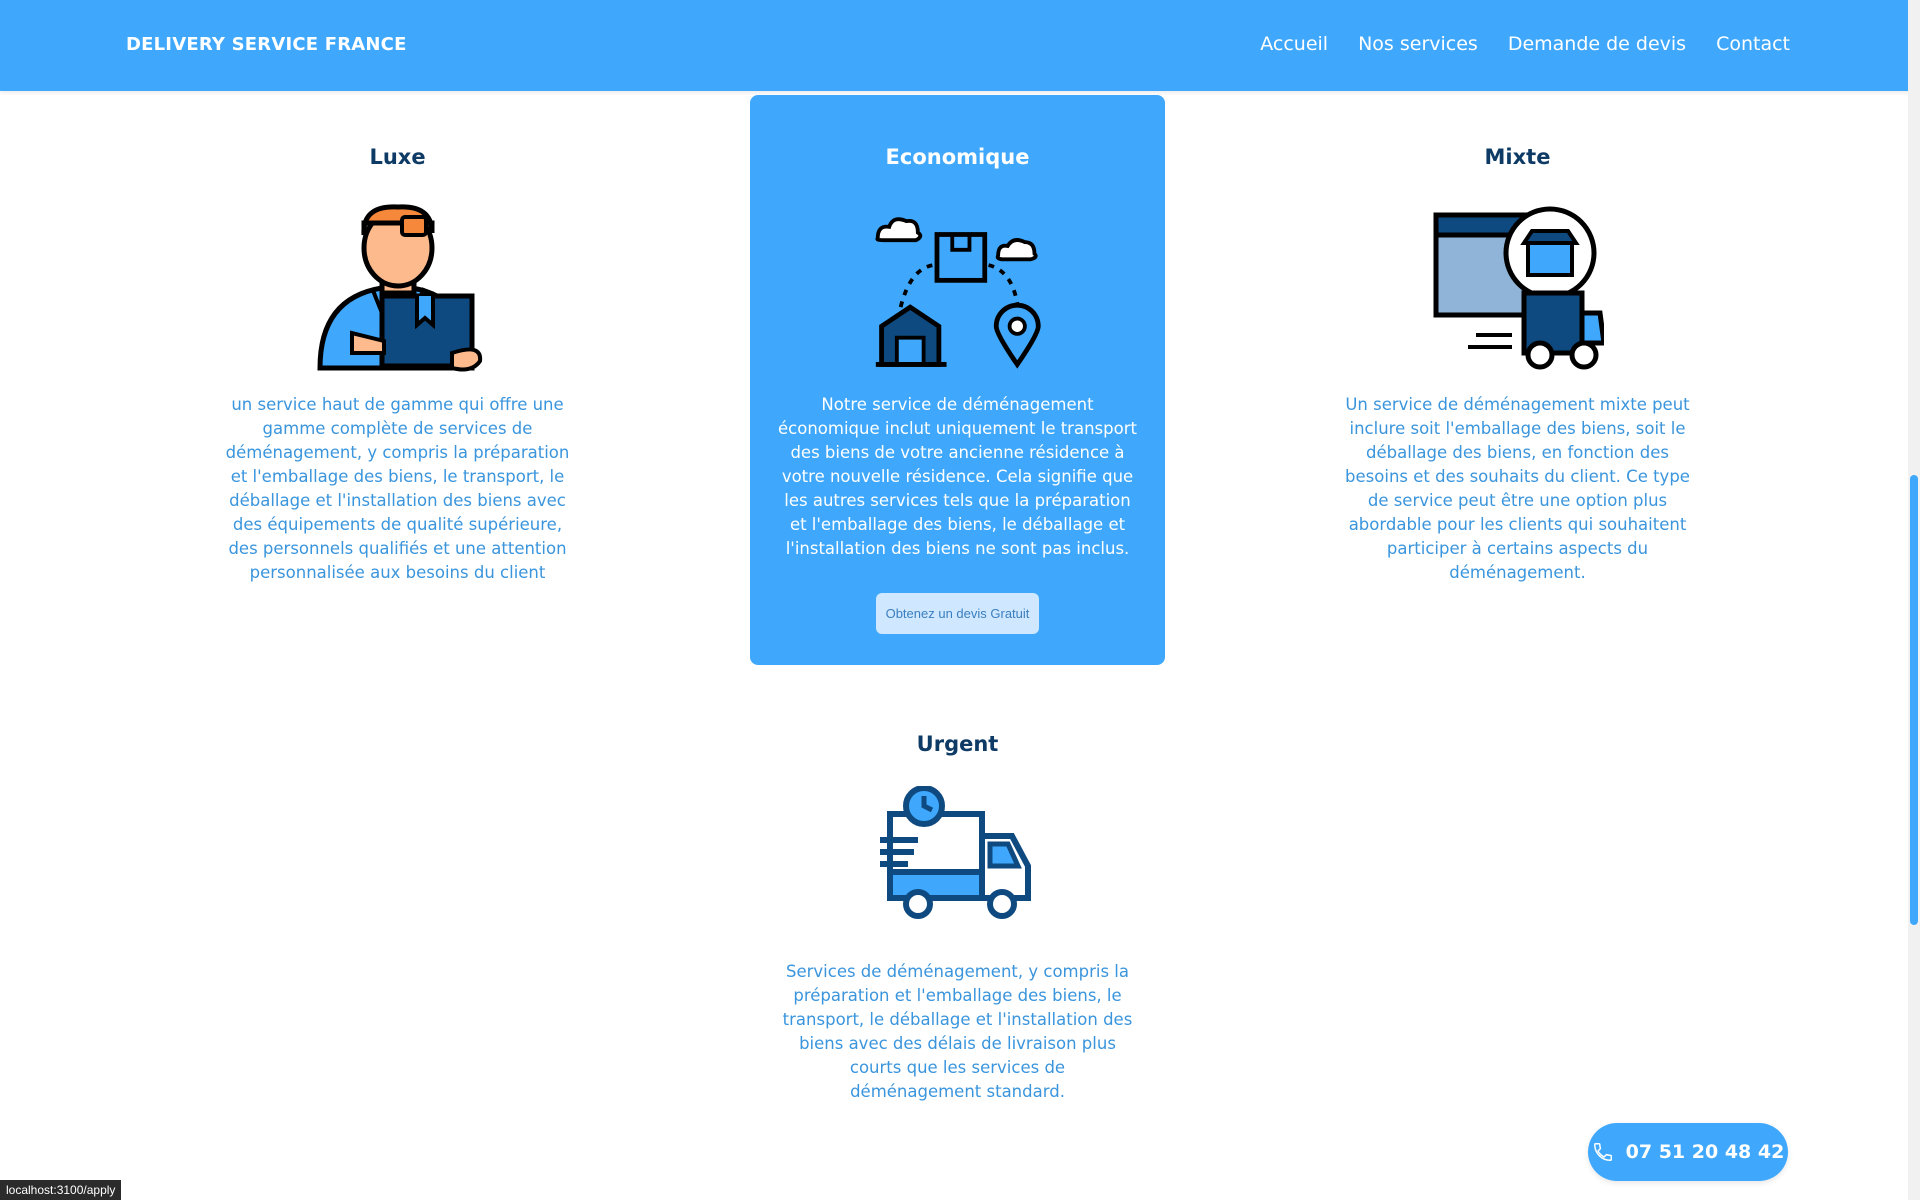  I want to click on nav-link-demande-de-devis: Demande de devis, so click(1597, 44).